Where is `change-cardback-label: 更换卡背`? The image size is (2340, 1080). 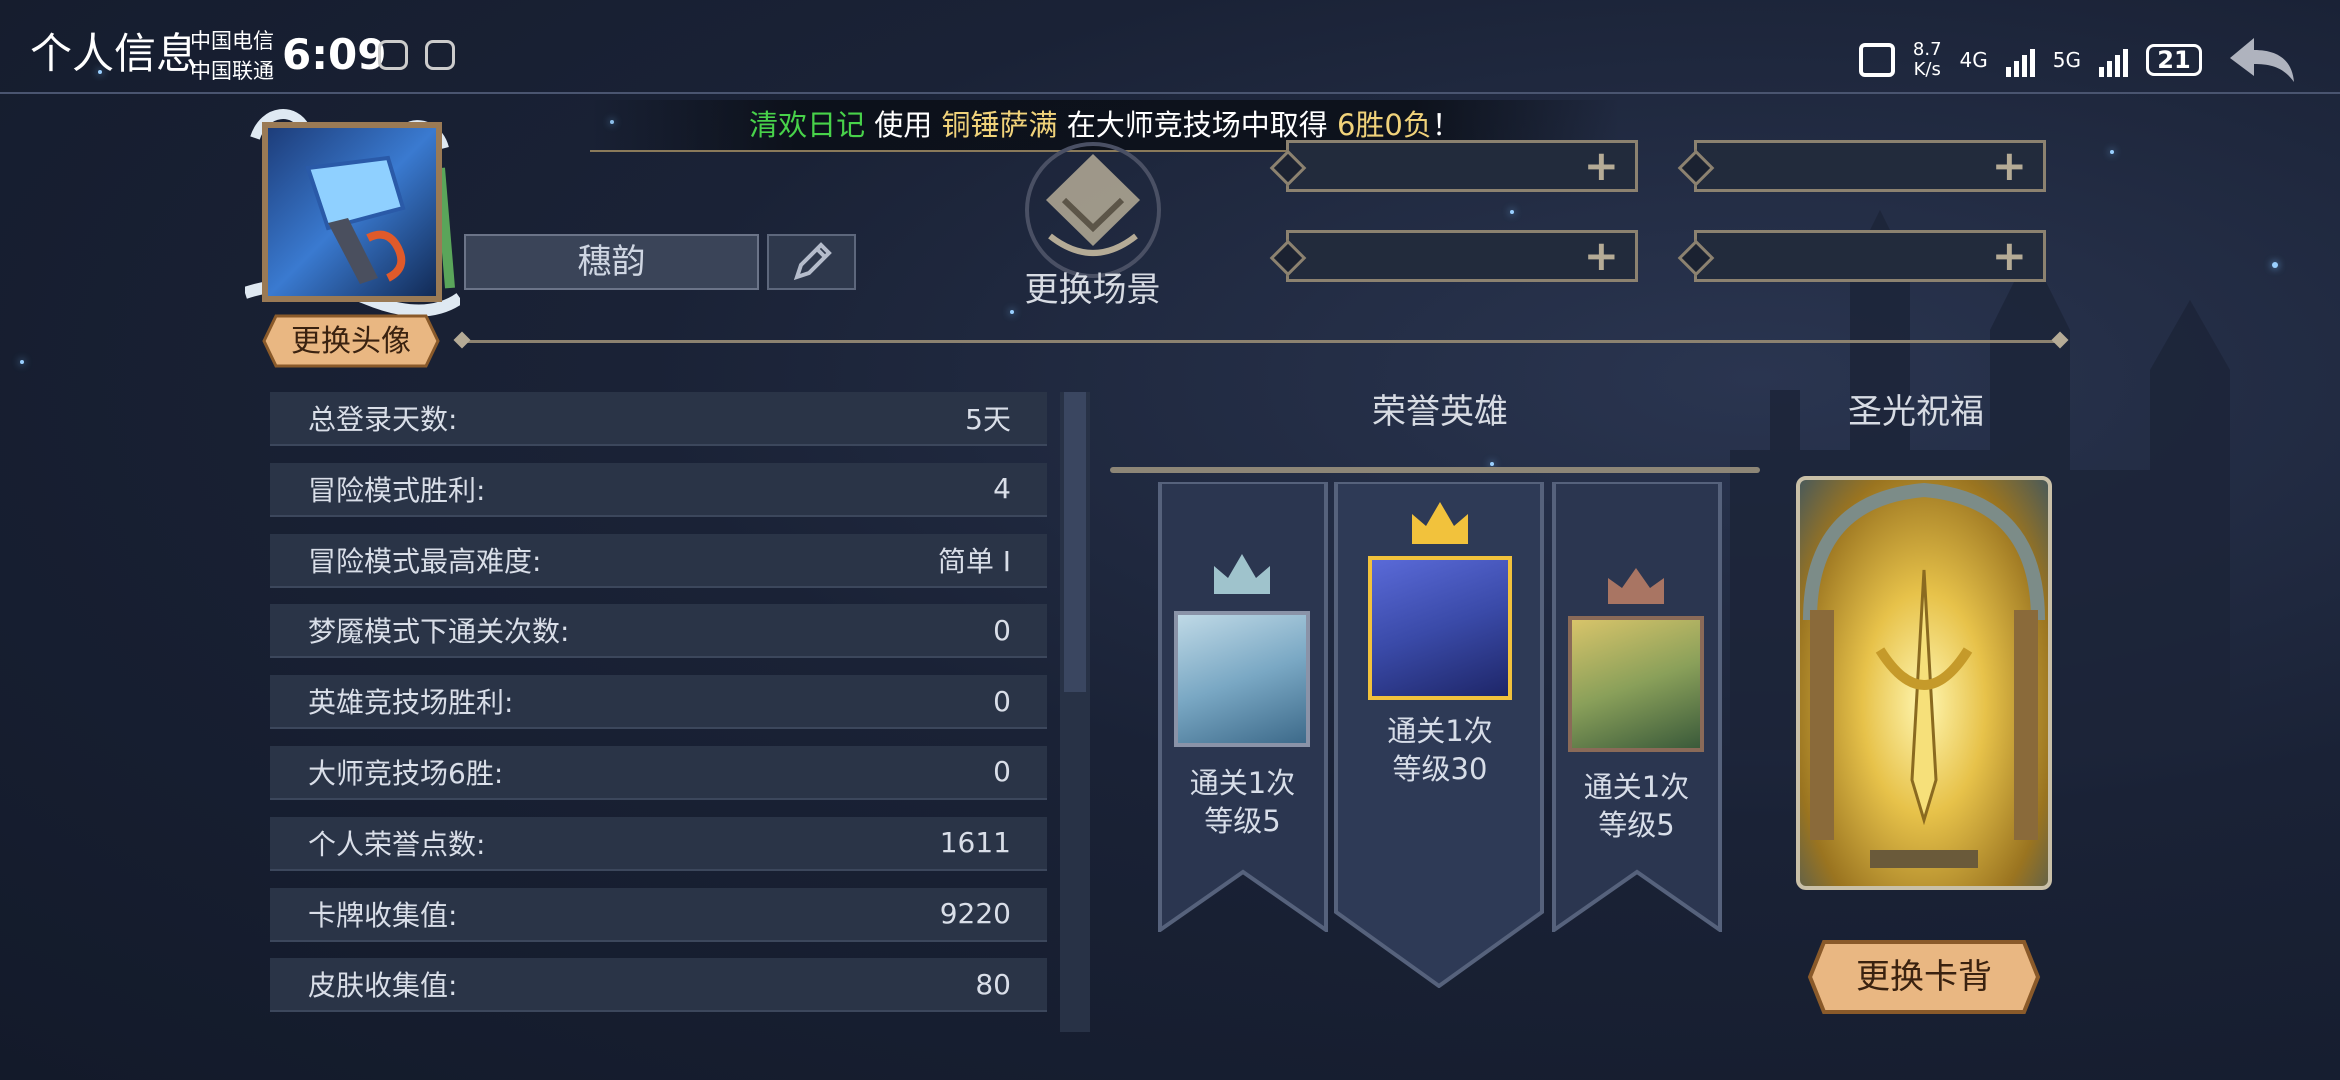 change-cardback-label: 更换卡背 is located at coordinates (1924, 977).